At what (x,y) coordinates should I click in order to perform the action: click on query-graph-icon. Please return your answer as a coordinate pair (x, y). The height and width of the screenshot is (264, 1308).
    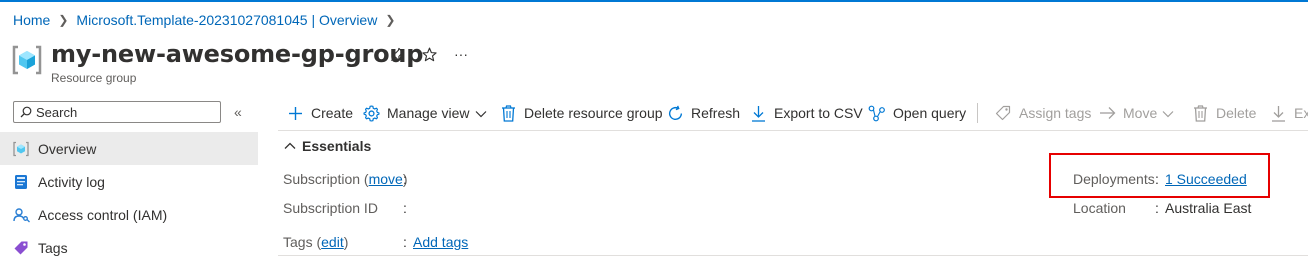
    Looking at the image, I should click on (877, 113).